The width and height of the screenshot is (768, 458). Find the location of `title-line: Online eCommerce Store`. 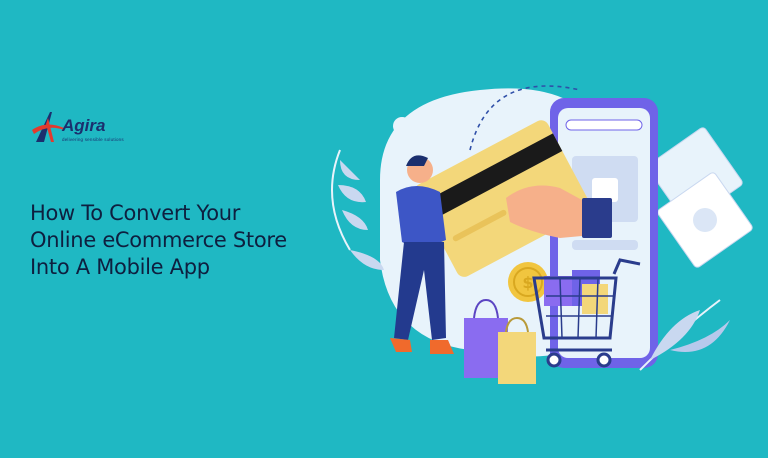

title-line: Online eCommerce Store is located at coordinates (158, 240).